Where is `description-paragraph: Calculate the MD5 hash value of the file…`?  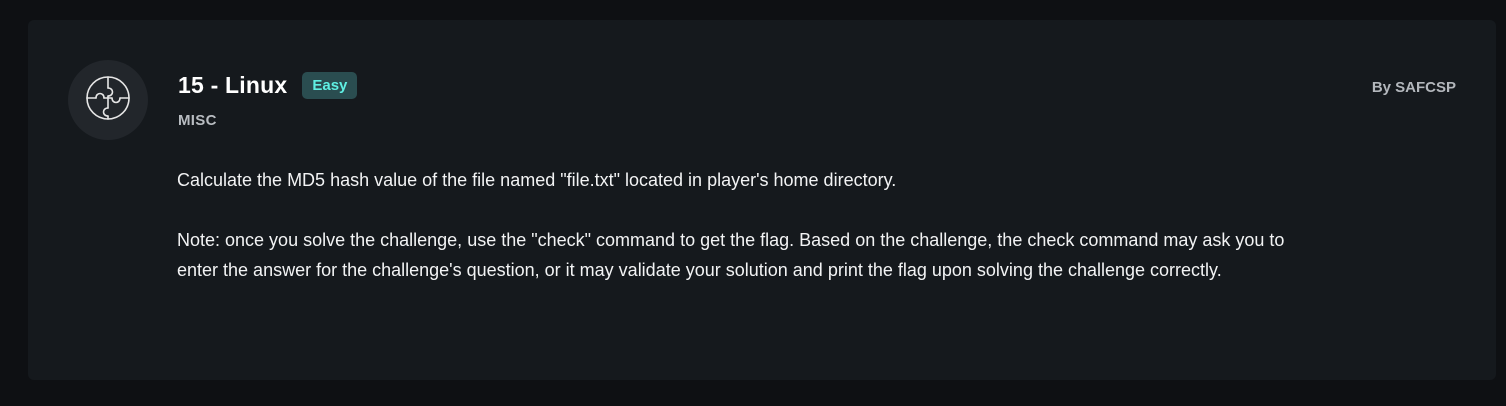 description-paragraph: Calculate the MD5 hash value of the file… is located at coordinates (537, 180).